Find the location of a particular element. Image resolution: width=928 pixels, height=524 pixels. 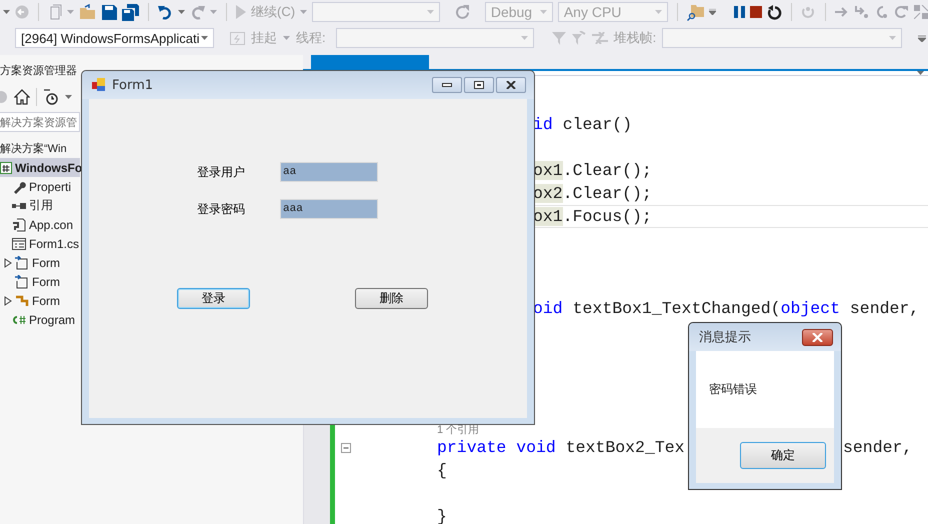

tree-item: Properti is located at coordinates (40, 186).